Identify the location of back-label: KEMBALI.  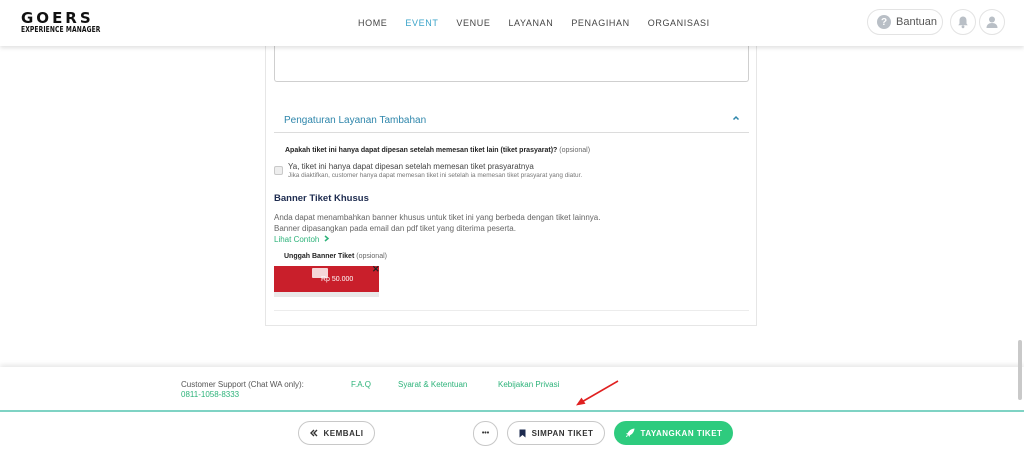
(343, 433).